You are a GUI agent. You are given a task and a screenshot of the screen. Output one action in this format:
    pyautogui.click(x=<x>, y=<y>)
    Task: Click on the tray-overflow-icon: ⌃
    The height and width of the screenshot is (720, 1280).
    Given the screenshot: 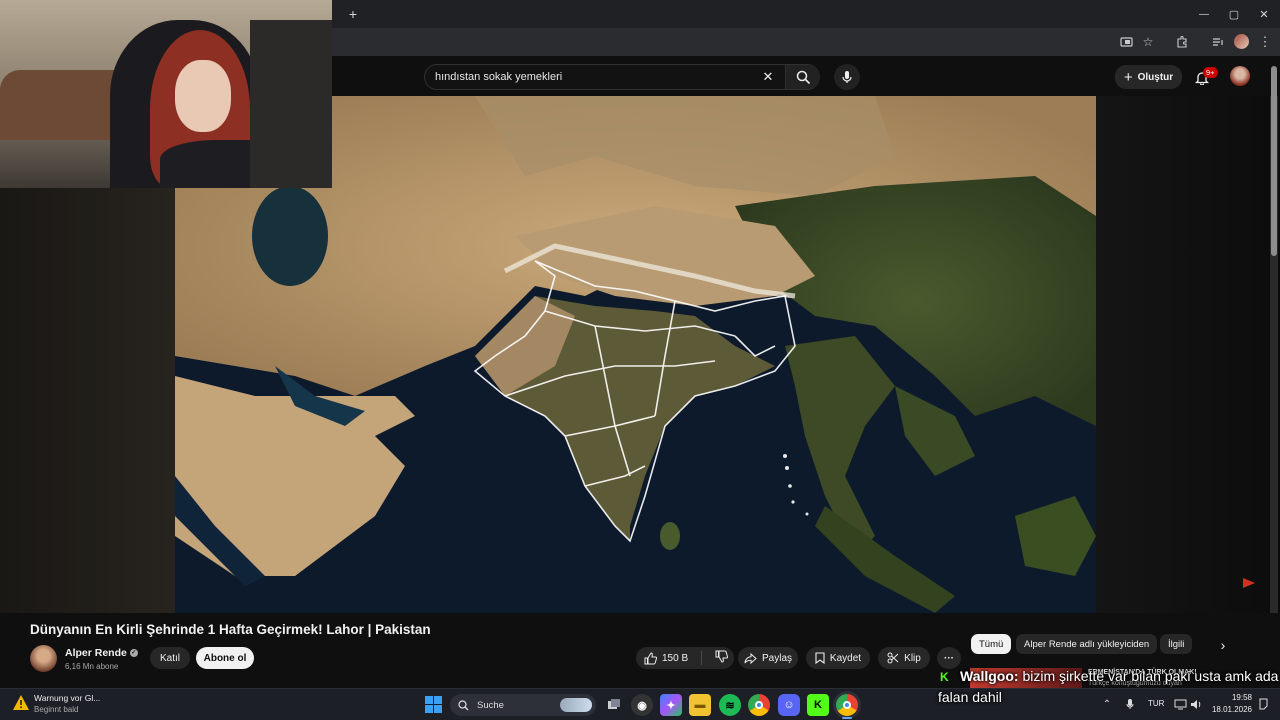 What is the action you would take?
    pyautogui.click(x=1107, y=704)
    